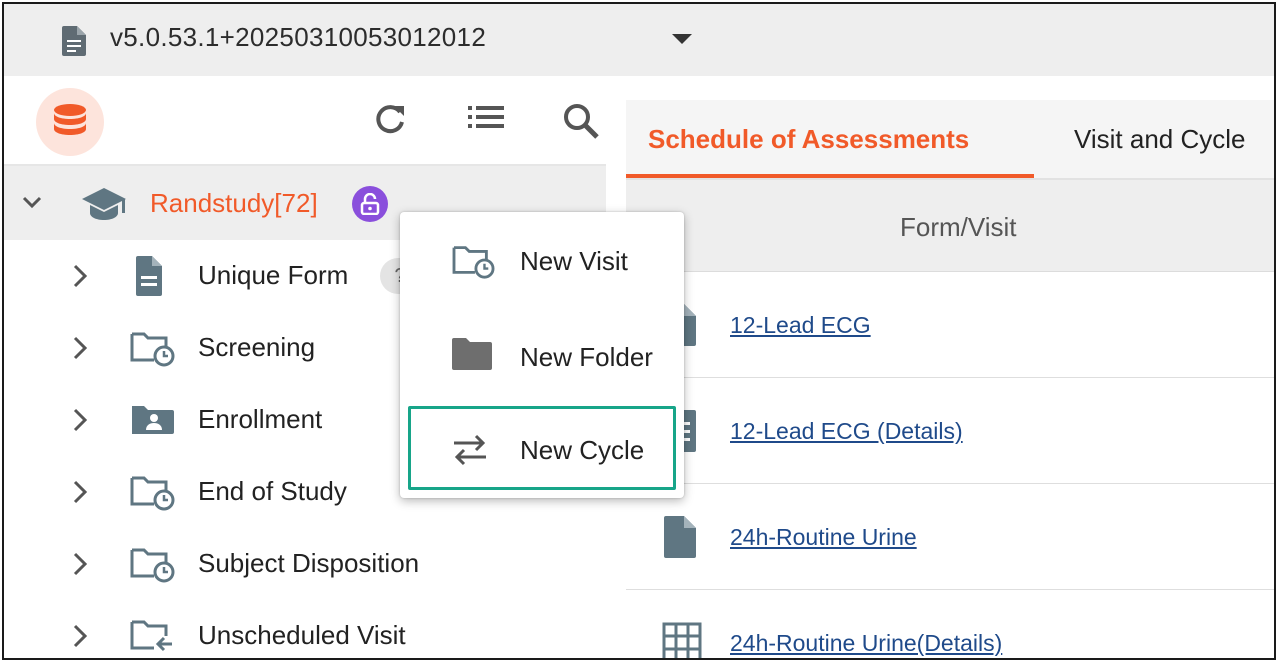 The image size is (1282, 668). I want to click on unscheduled-folder-icon, so click(153, 636).